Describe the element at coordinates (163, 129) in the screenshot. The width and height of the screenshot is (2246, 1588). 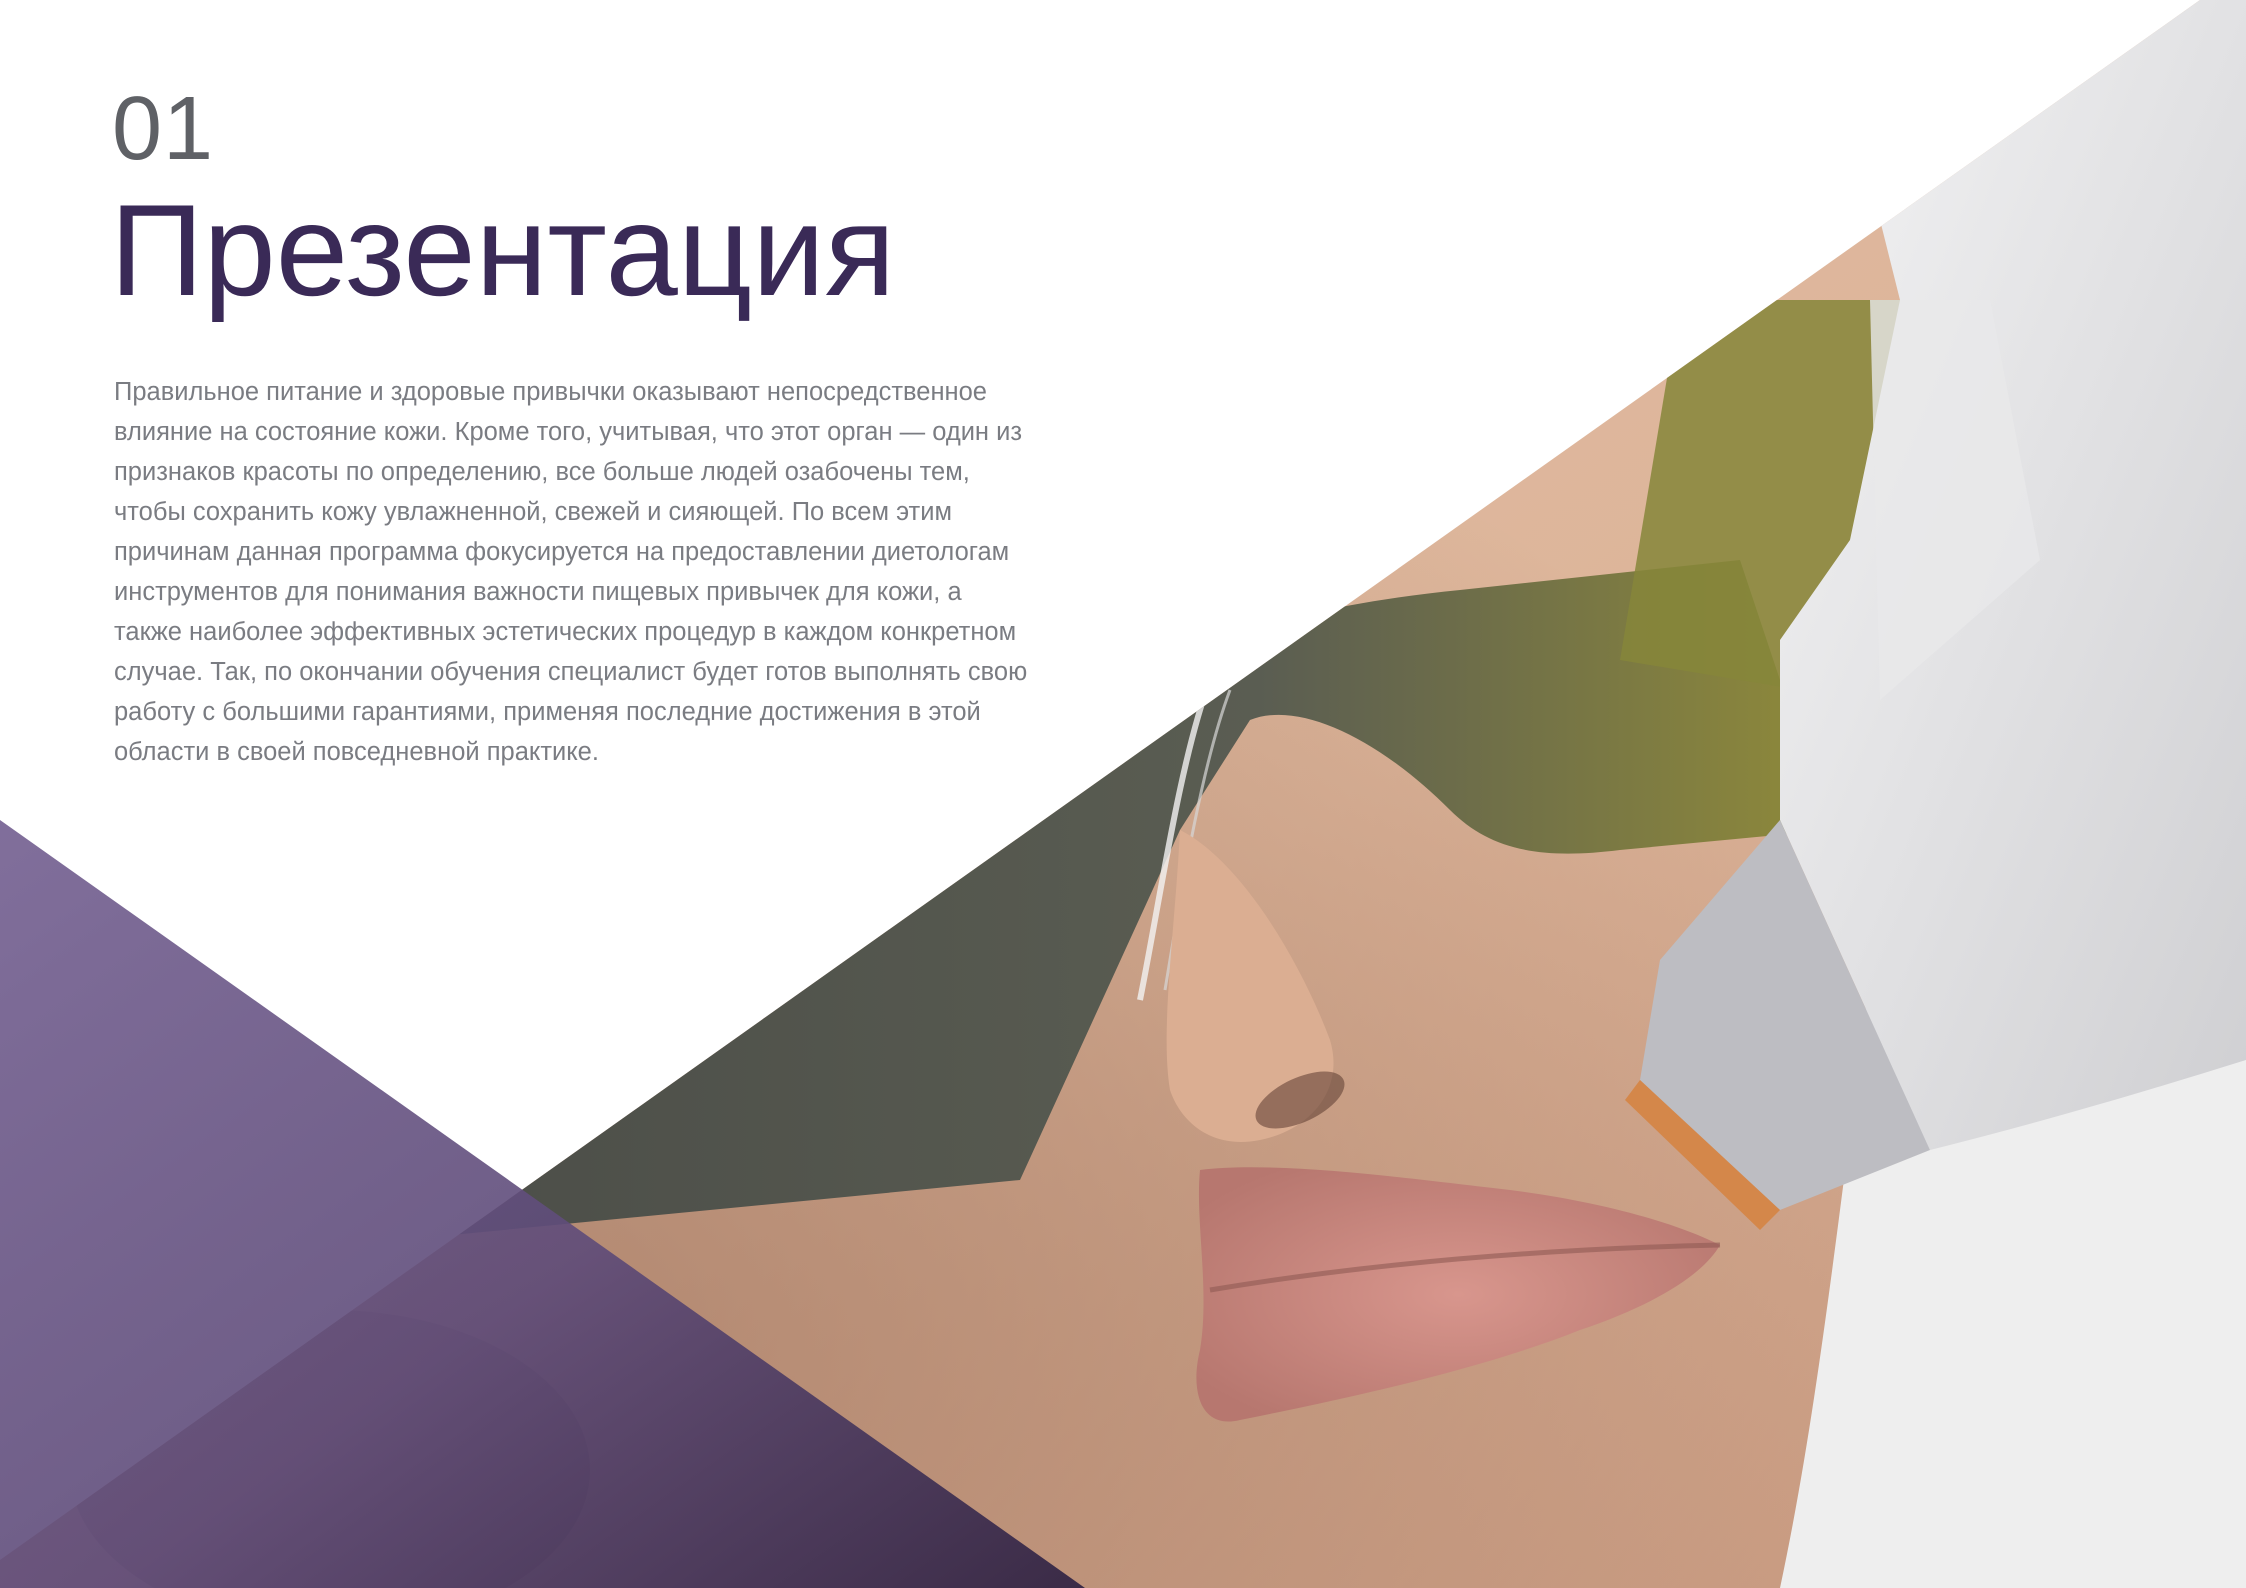
I see `section-number: 01` at that location.